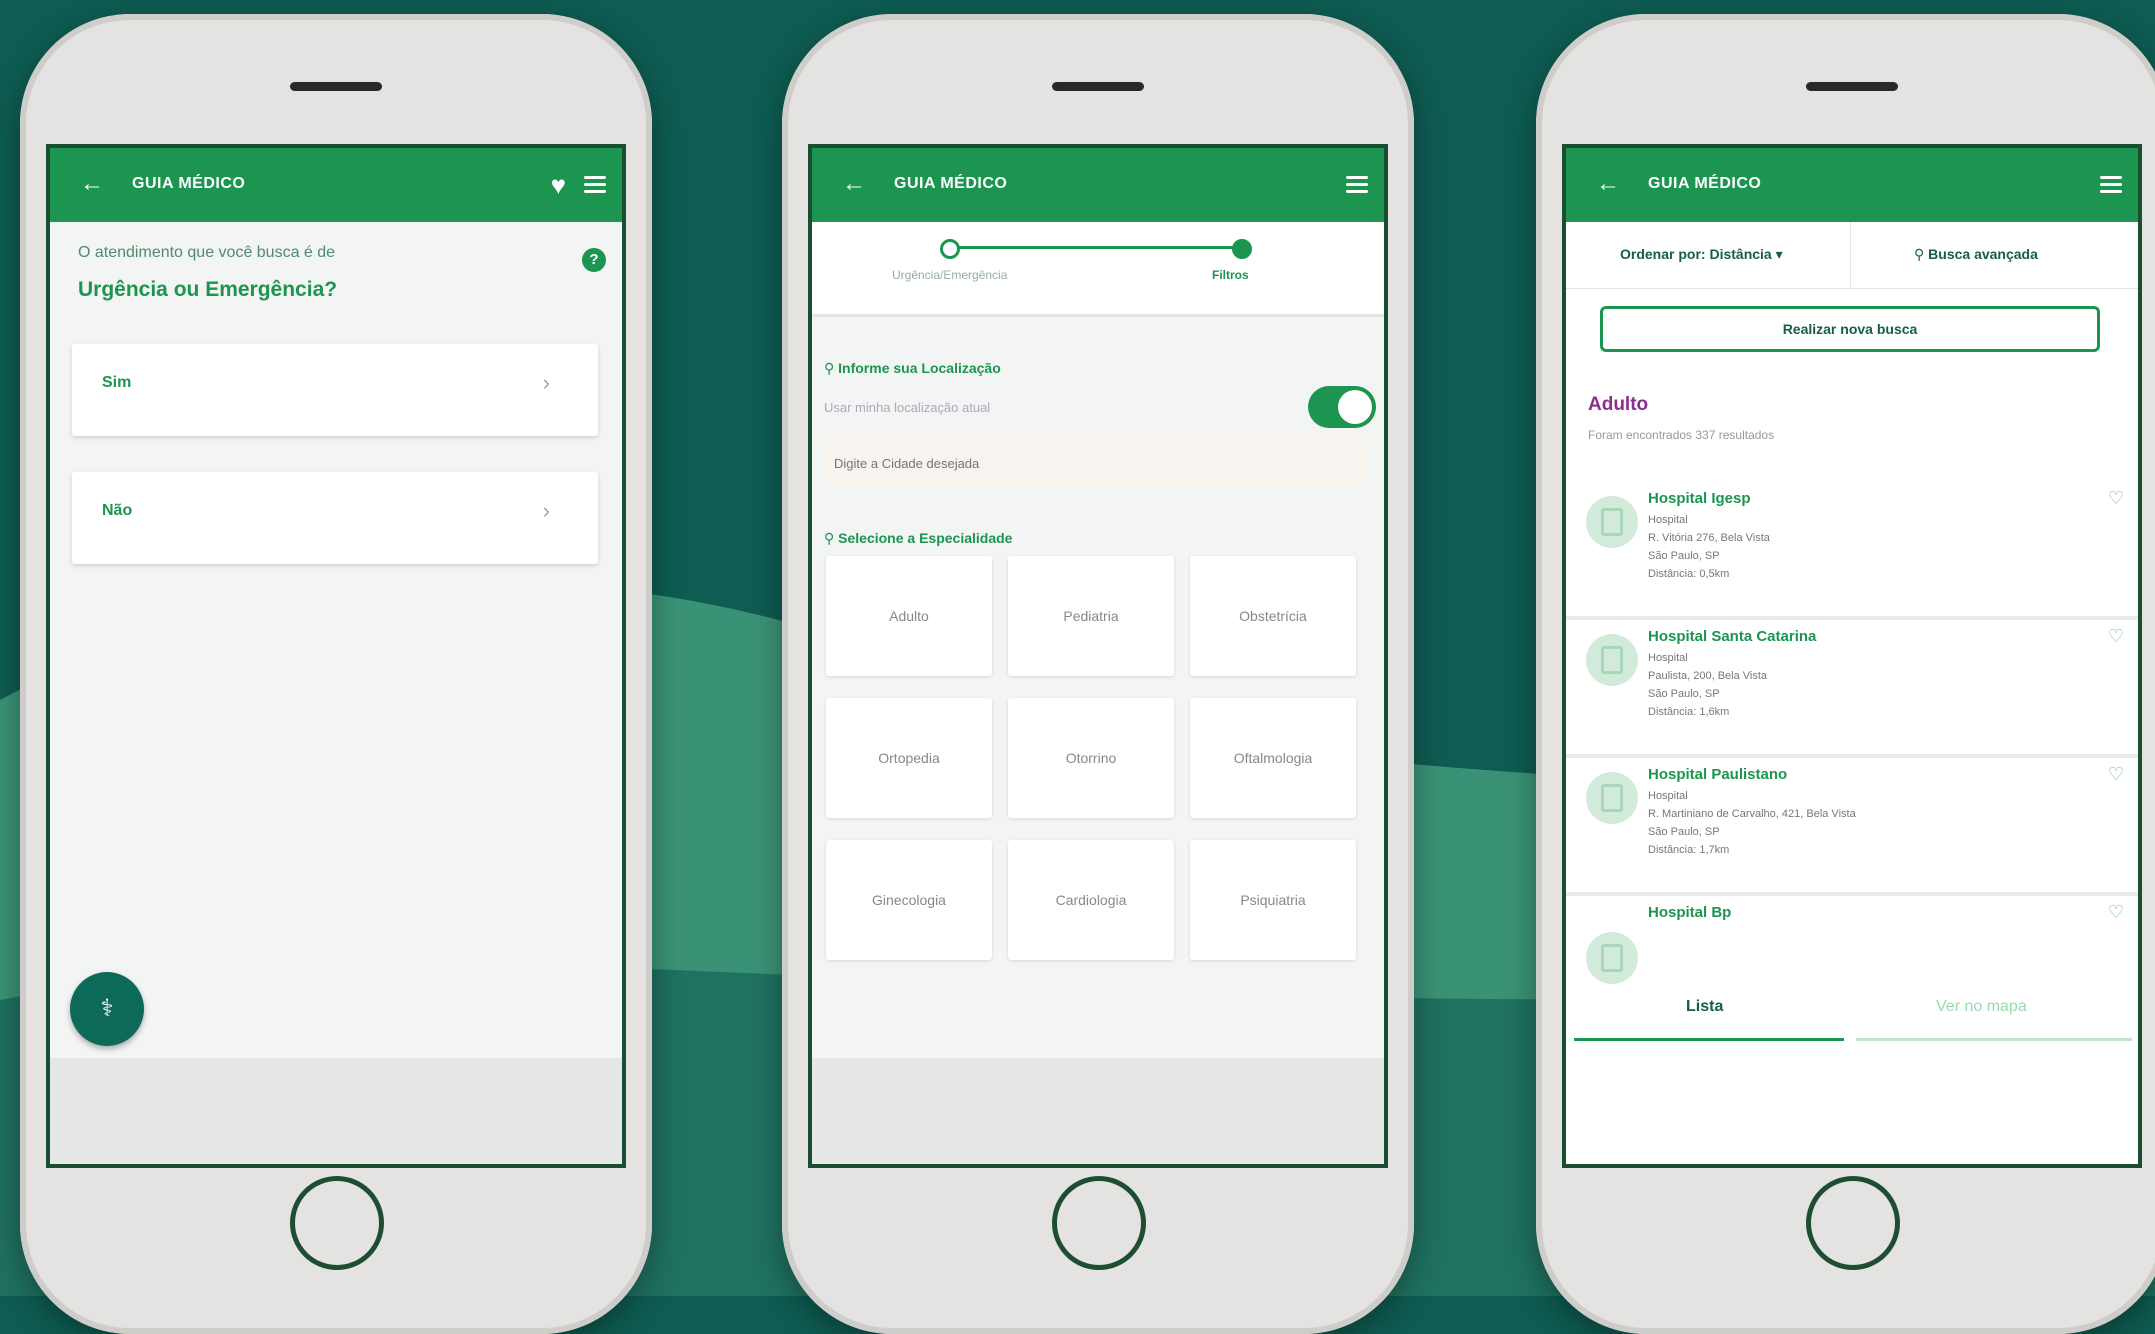 This screenshot has width=2155, height=1334. I want to click on result-count: Foram encontrados 337 resultados, so click(1681, 435).